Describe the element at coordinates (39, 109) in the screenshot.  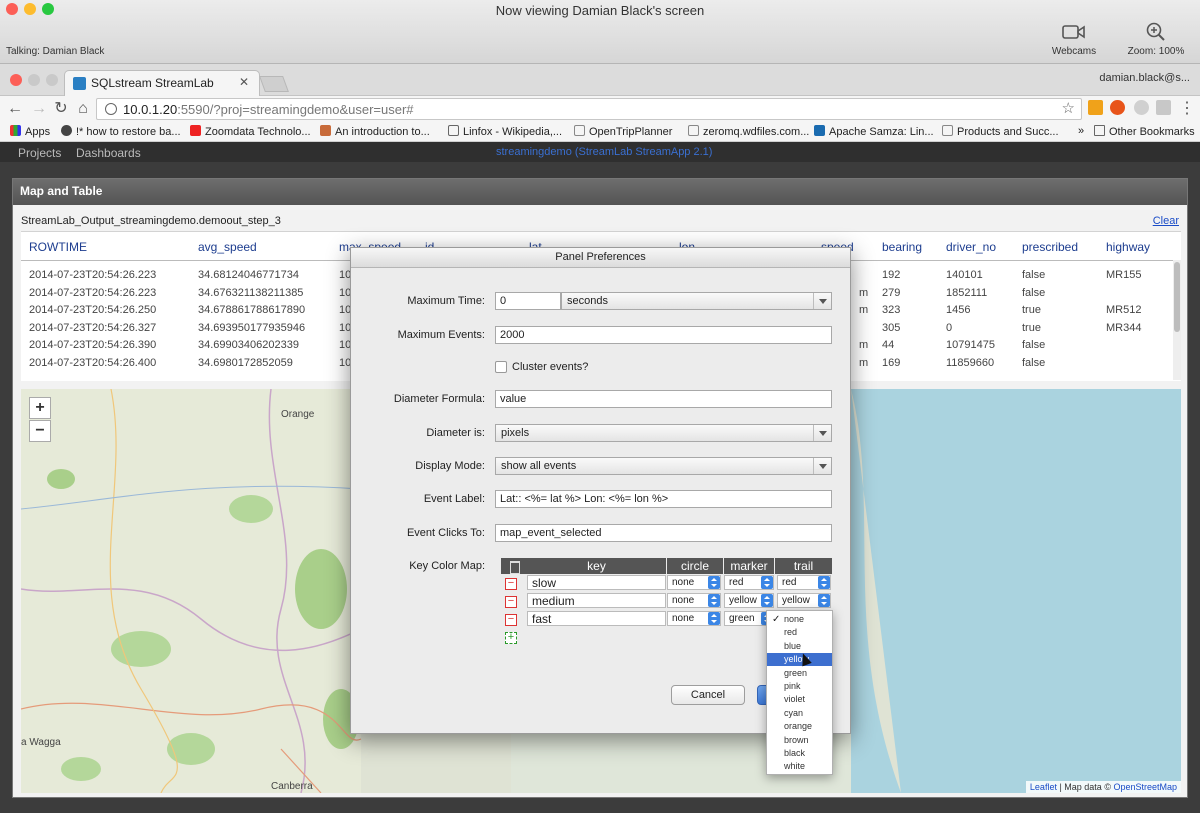
I see `forward-arrow-icon: →` at that location.